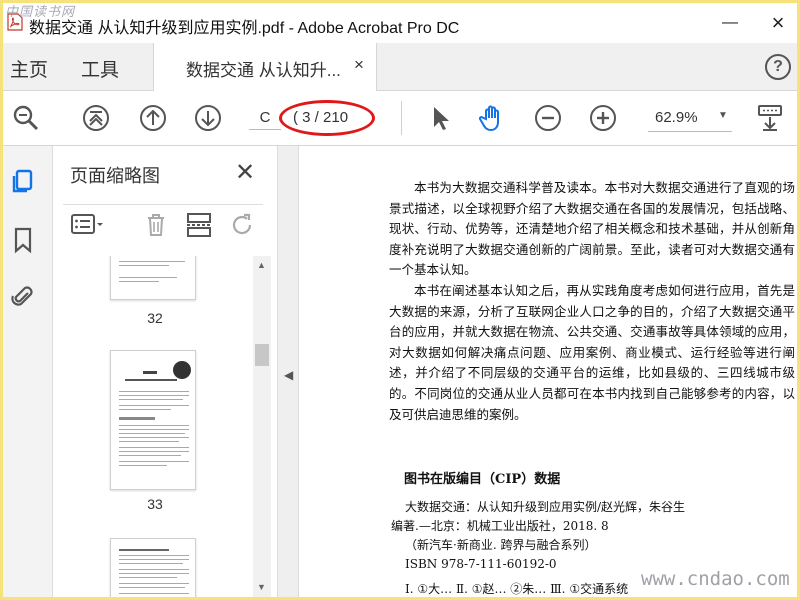  What do you see at coordinates (359, 65) in the screenshot?
I see `close-tab-icon: ×` at bounding box center [359, 65].